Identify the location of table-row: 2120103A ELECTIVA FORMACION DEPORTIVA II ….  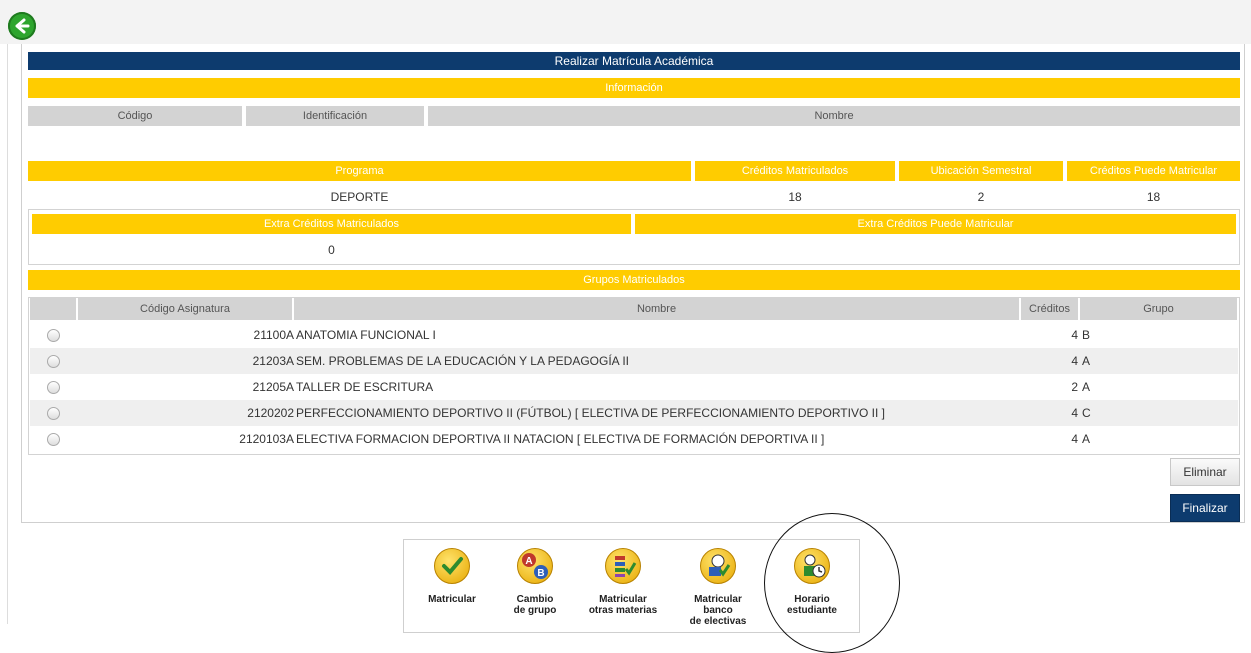
(634, 439).